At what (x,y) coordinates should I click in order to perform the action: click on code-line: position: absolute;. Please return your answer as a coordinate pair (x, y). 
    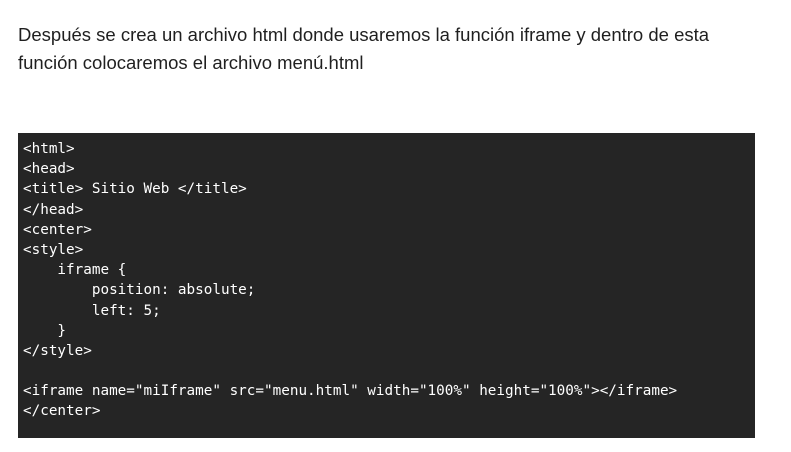
    Looking at the image, I should click on (139, 290).